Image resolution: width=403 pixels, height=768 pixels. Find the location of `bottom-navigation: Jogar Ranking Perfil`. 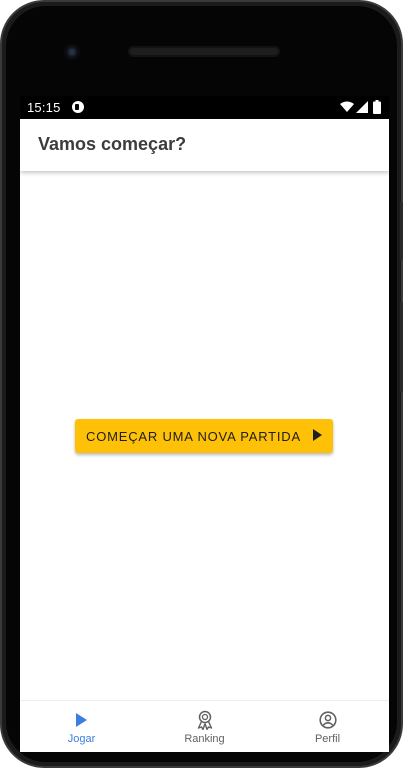

bottom-navigation: Jogar Ranking Perfil is located at coordinates (204, 726).